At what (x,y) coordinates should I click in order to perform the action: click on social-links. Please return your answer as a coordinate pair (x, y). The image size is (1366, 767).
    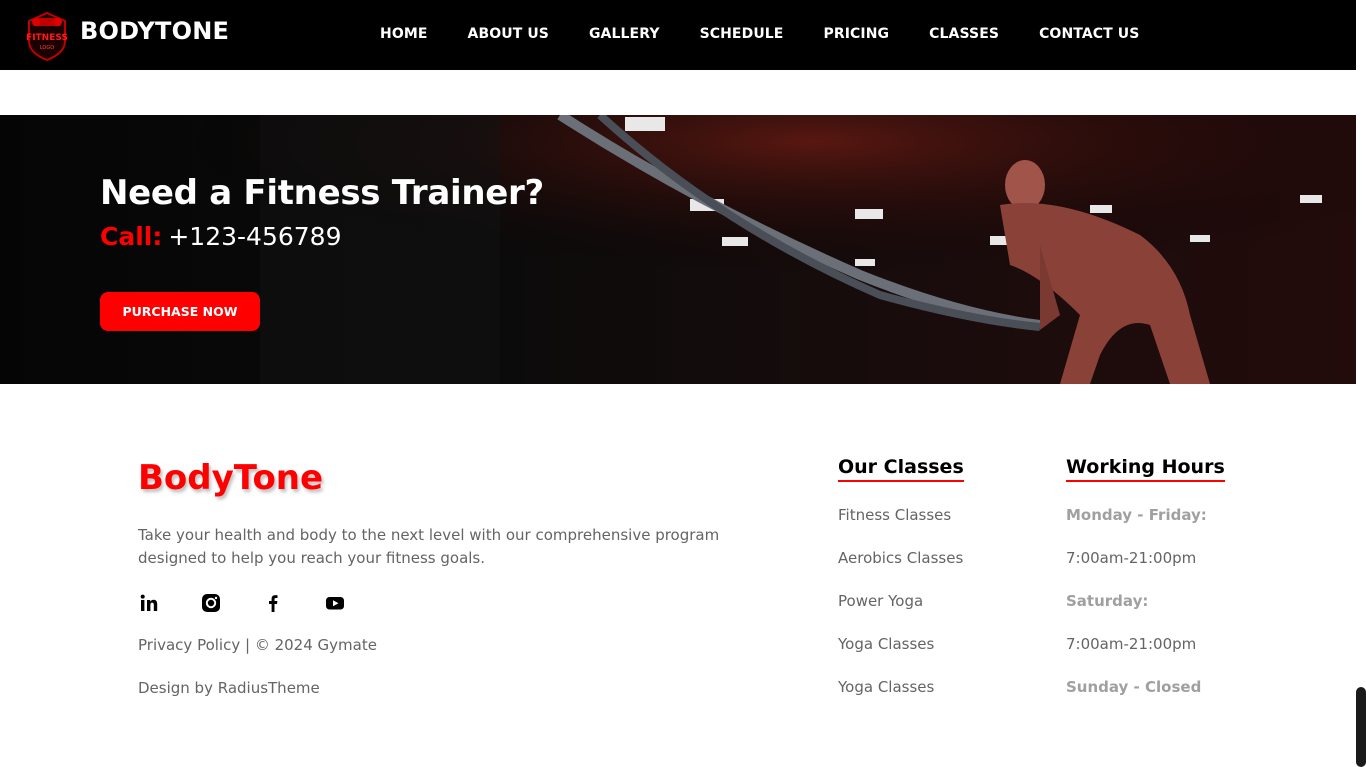
    Looking at the image, I should click on (262, 603).